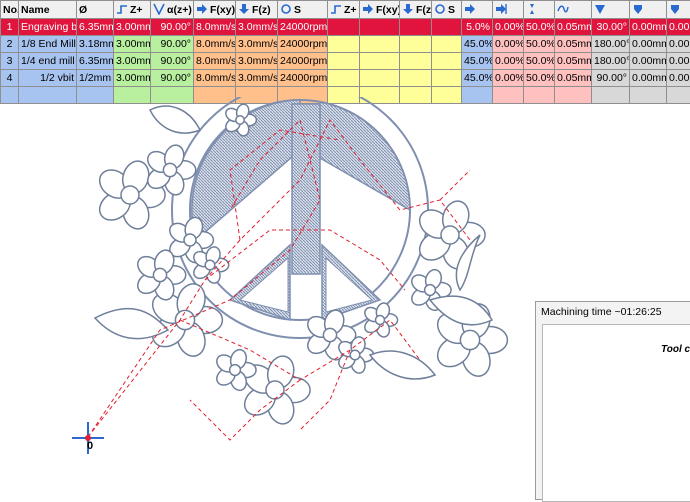 The height and width of the screenshot is (502, 690). Describe the element at coordinates (380, 10) in the screenshot. I see `header-fxy-2: F(xy)` at that location.